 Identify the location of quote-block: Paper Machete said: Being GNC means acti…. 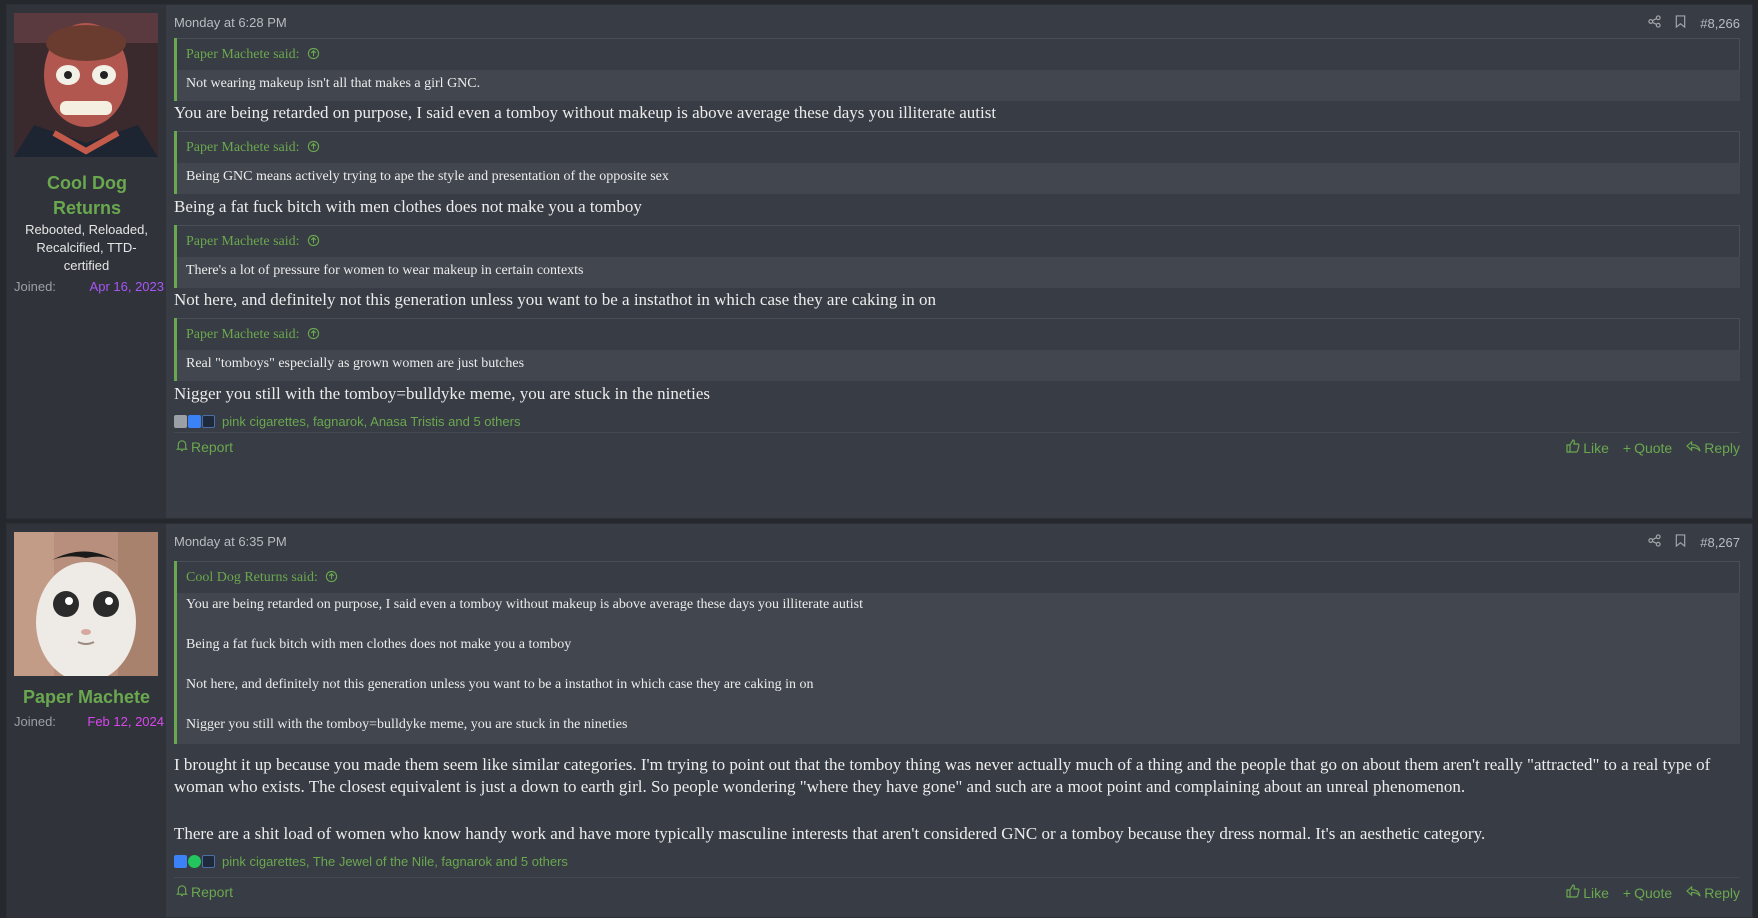
(957, 162).